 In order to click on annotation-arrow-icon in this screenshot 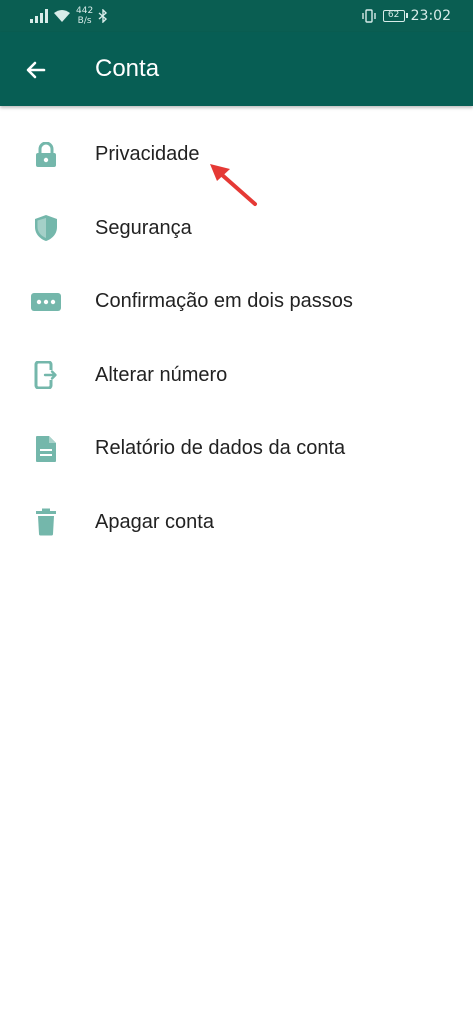, I will do `click(233, 185)`.